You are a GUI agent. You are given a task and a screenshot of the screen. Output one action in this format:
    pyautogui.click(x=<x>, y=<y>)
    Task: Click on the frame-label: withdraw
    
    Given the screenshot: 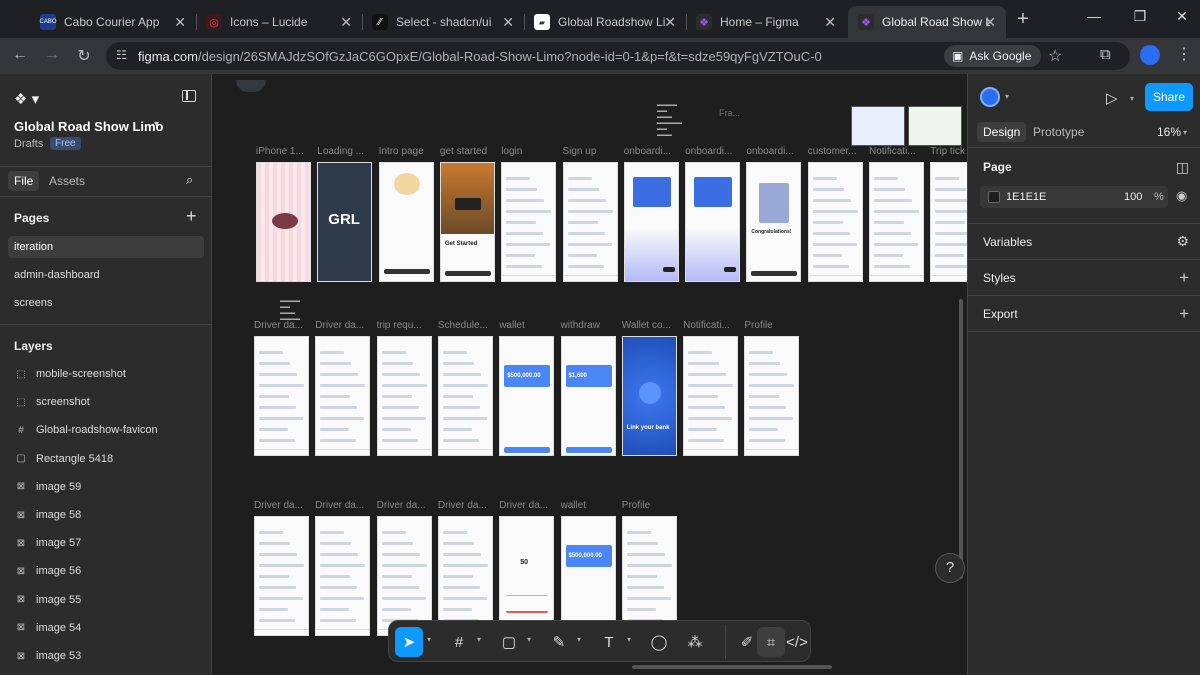 What is the action you would take?
    pyautogui.click(x=580, y=325)
    